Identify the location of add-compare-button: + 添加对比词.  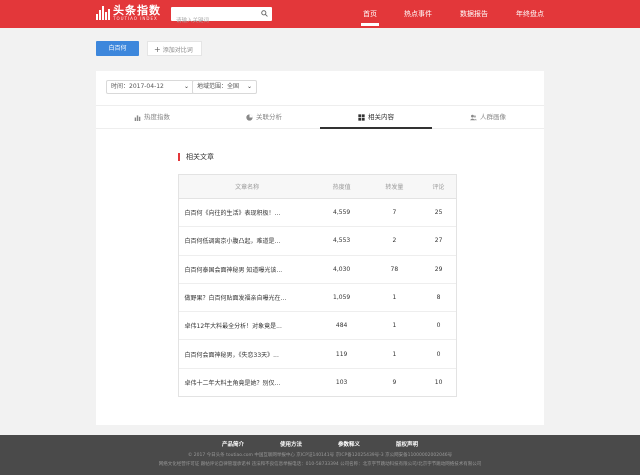
(174, 48).